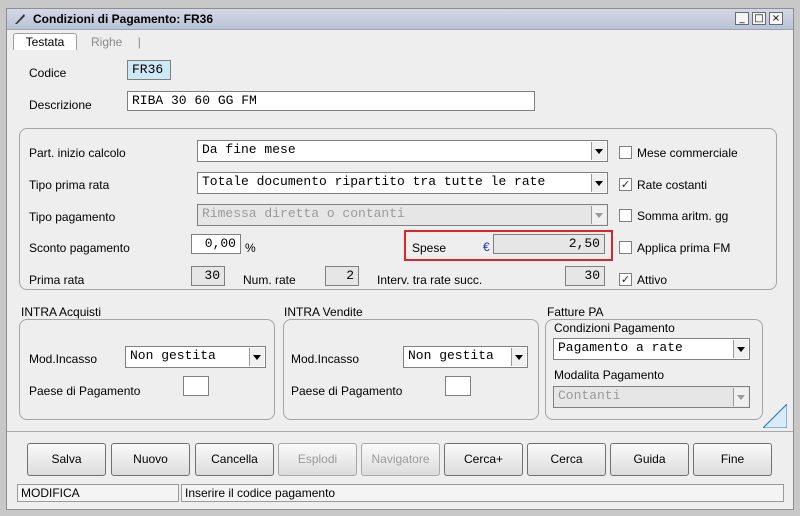 This screenshot has width=800, height=516. I want to click on attivo-label: Attivo, so click(652, 280).